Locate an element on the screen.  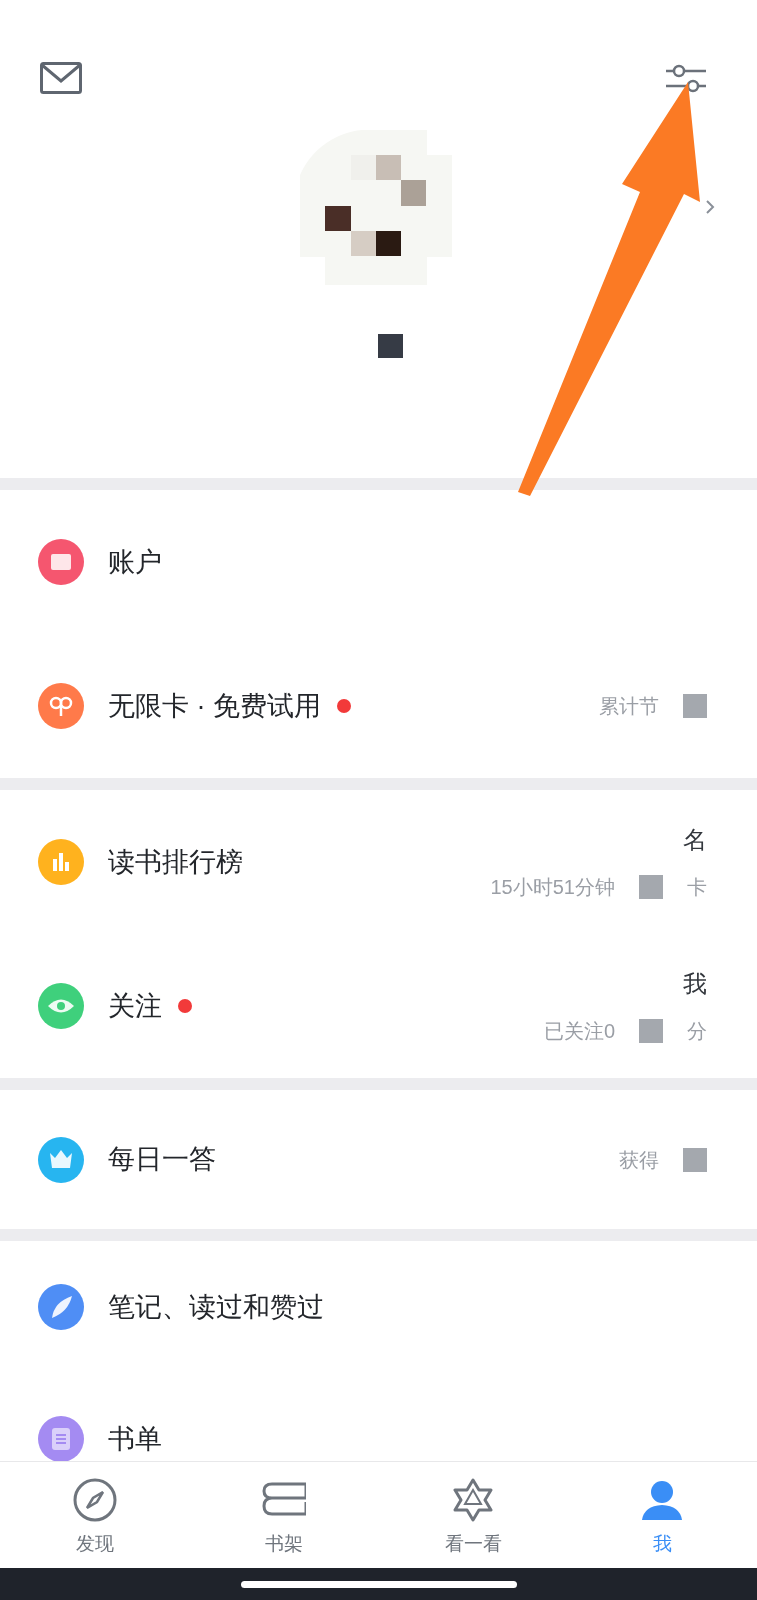
person-icon is located at coordinates (662, 1500).